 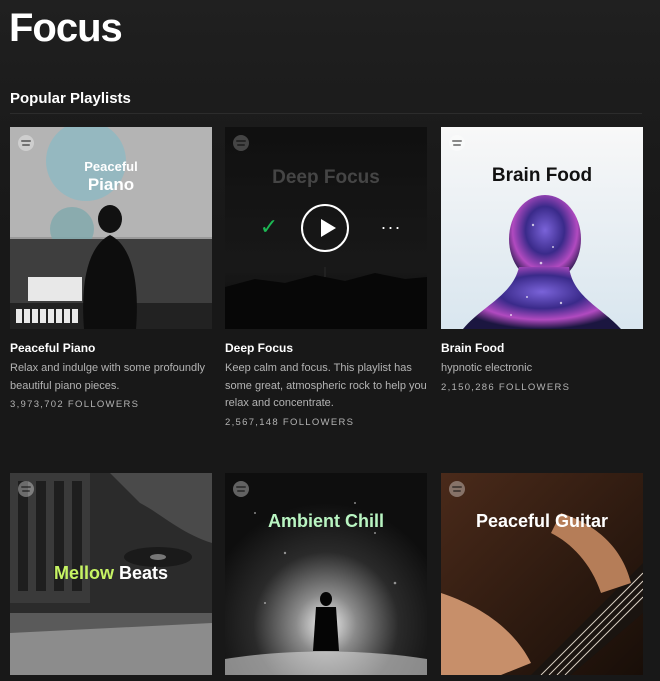 What do you see at coordinates (111, 166) in the screenshot?
I see `cover-title-line1: Peaceful` at bounding box center [111, 166].